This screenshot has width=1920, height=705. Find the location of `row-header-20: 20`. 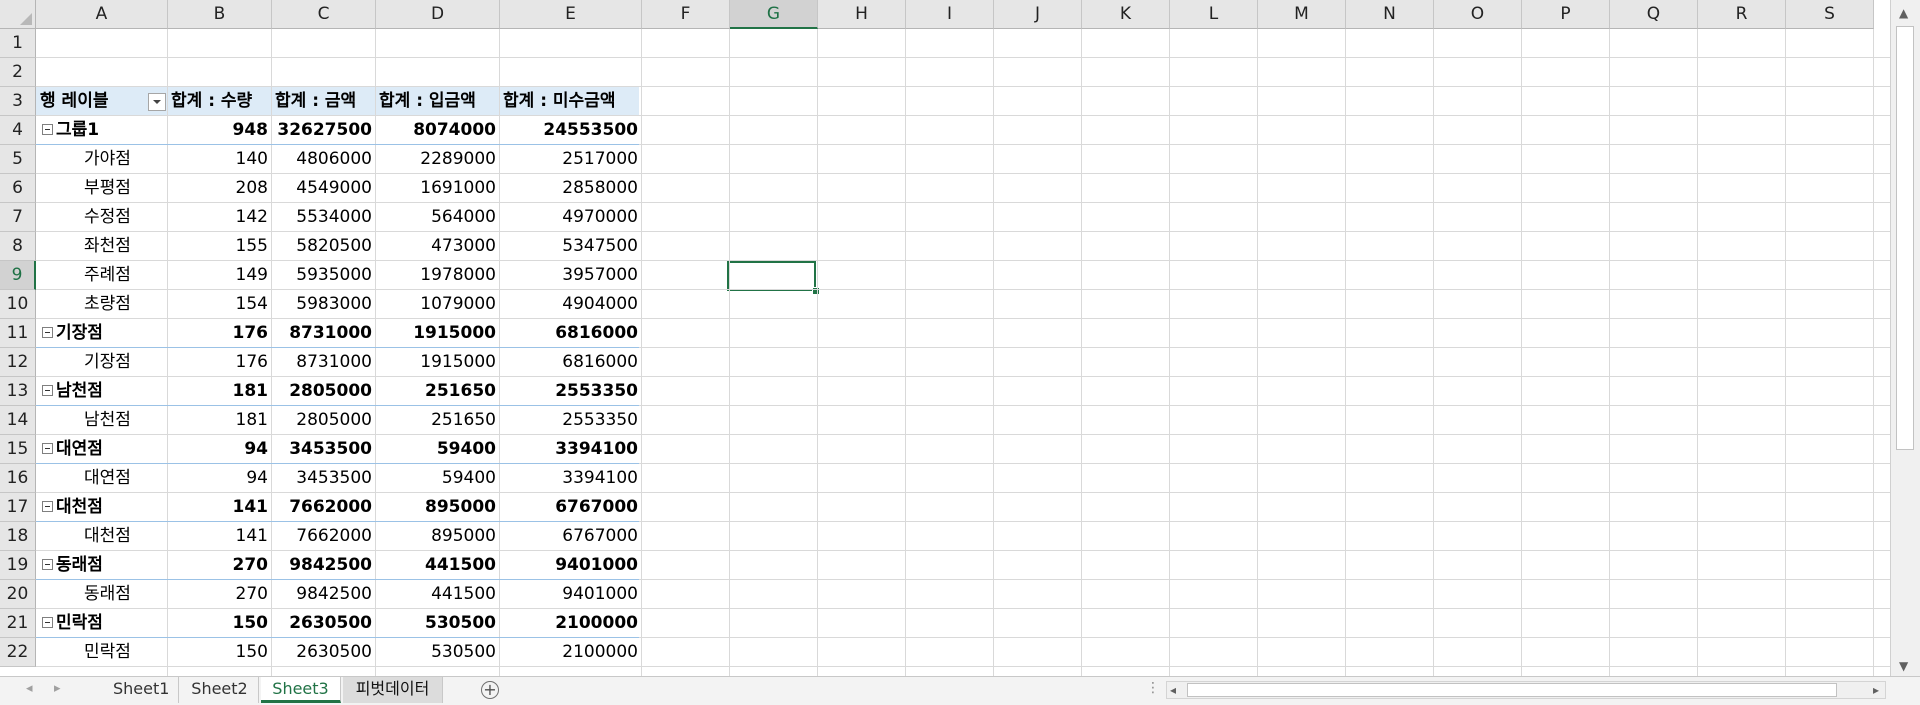

row-header-20: 20 is located at coordinates (18, 594).